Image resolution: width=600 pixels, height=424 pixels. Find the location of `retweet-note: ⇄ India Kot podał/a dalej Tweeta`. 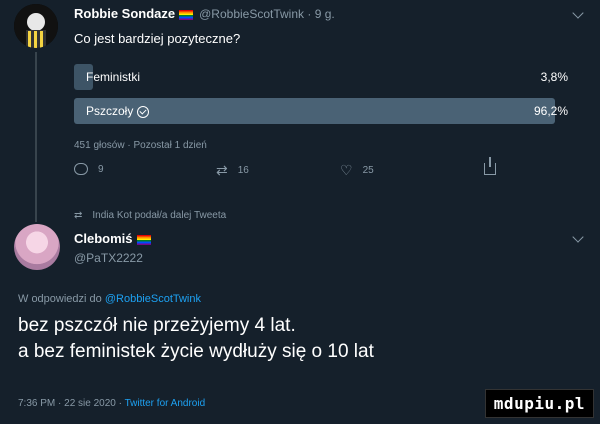

retweet-note: ⇄ India Kot podał/a dalej Tweeta is located at coordinates (150, 215).